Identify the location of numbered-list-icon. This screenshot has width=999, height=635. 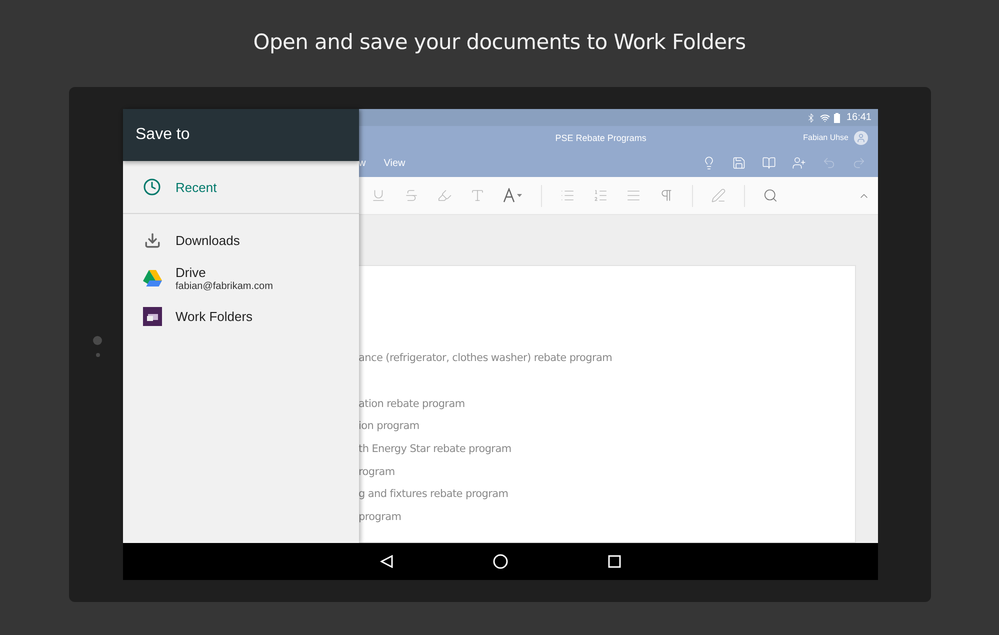
(600, 195).